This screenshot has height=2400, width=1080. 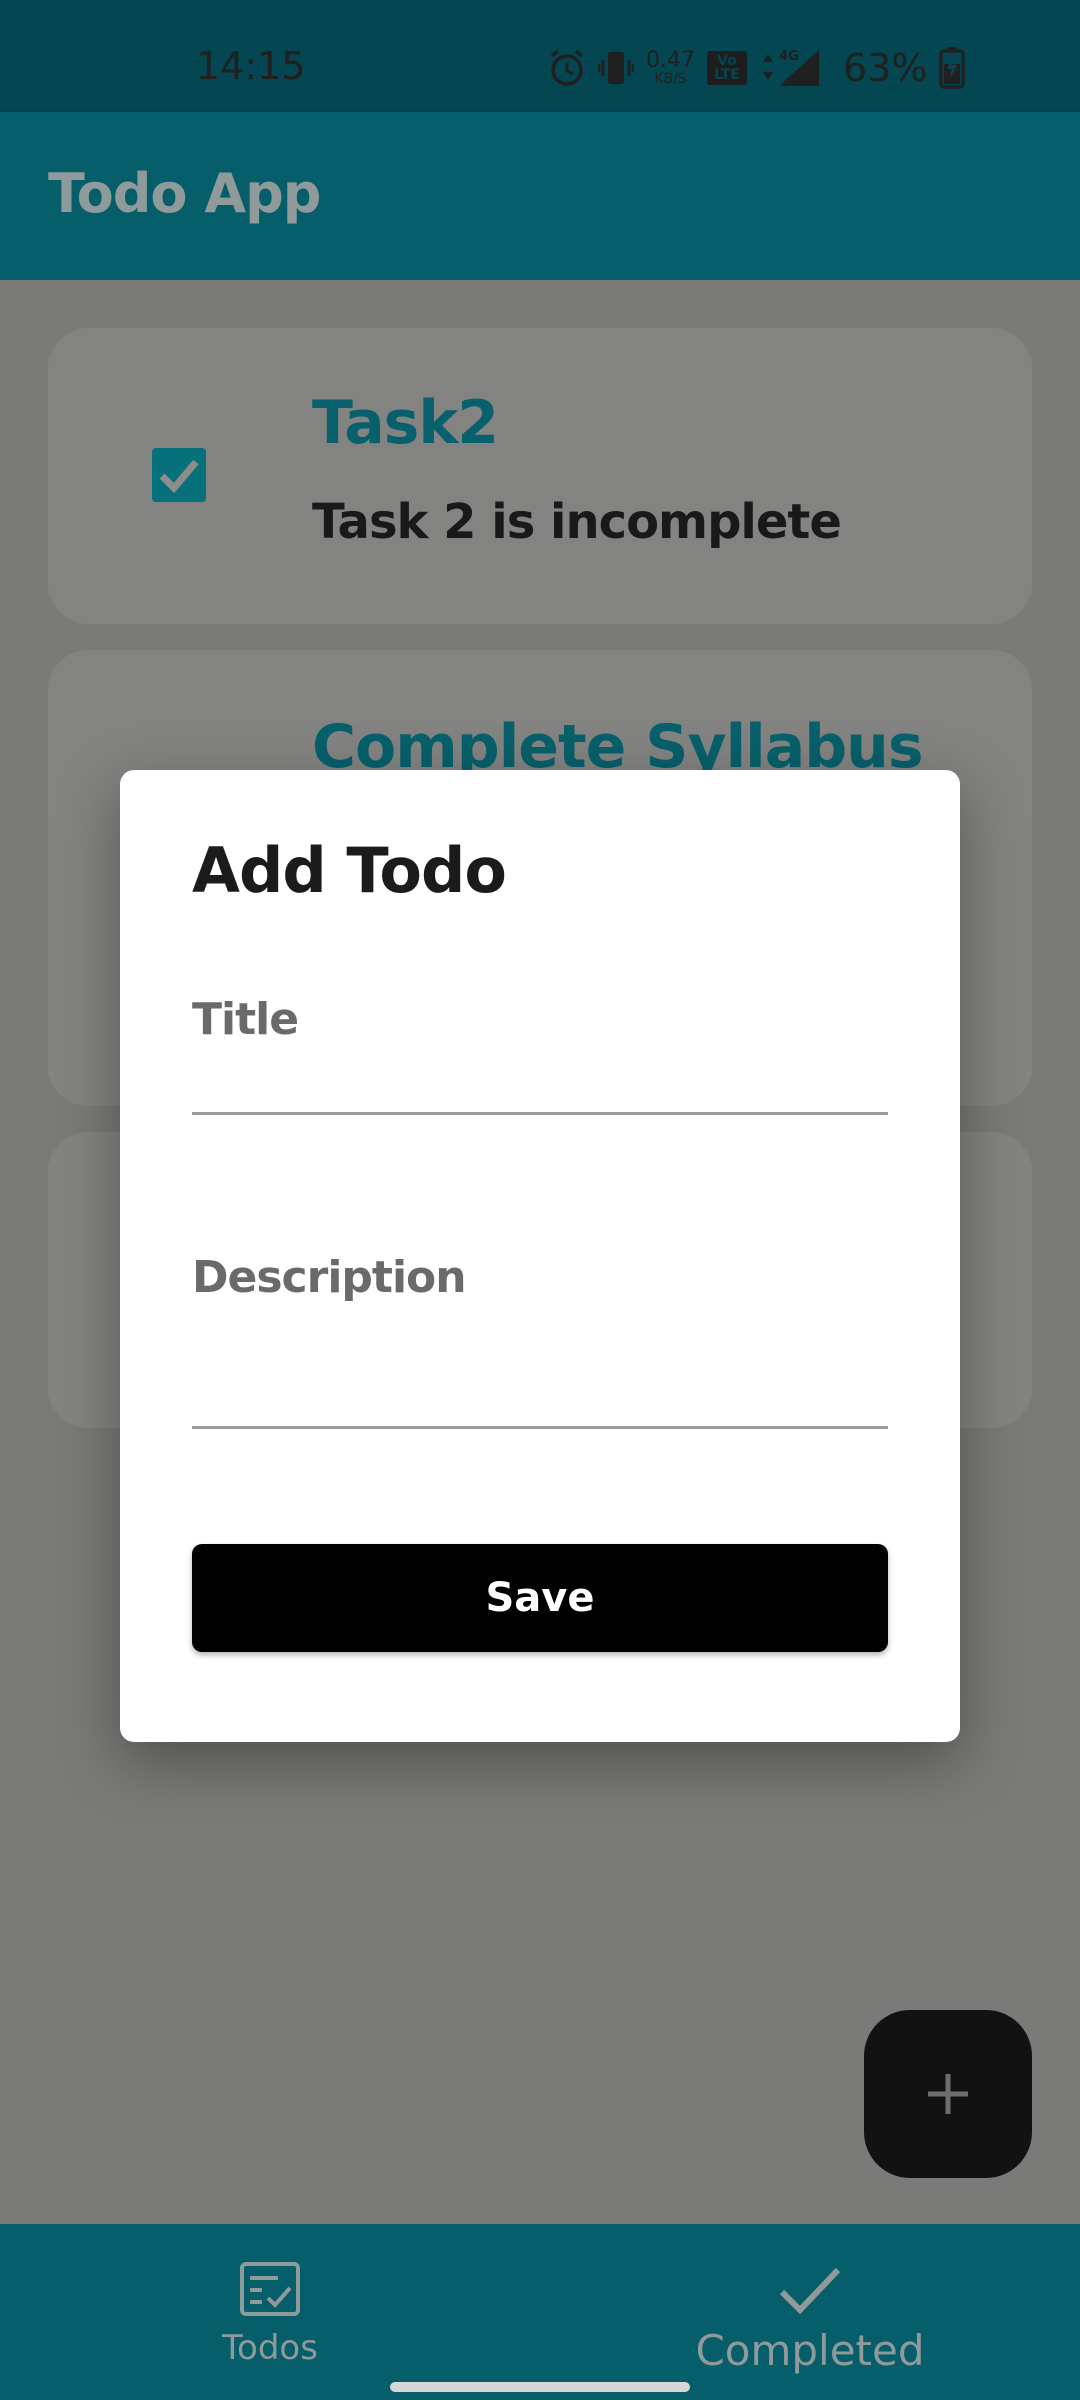 I want to click on vibrate-icon, so click(x=616, y=68).